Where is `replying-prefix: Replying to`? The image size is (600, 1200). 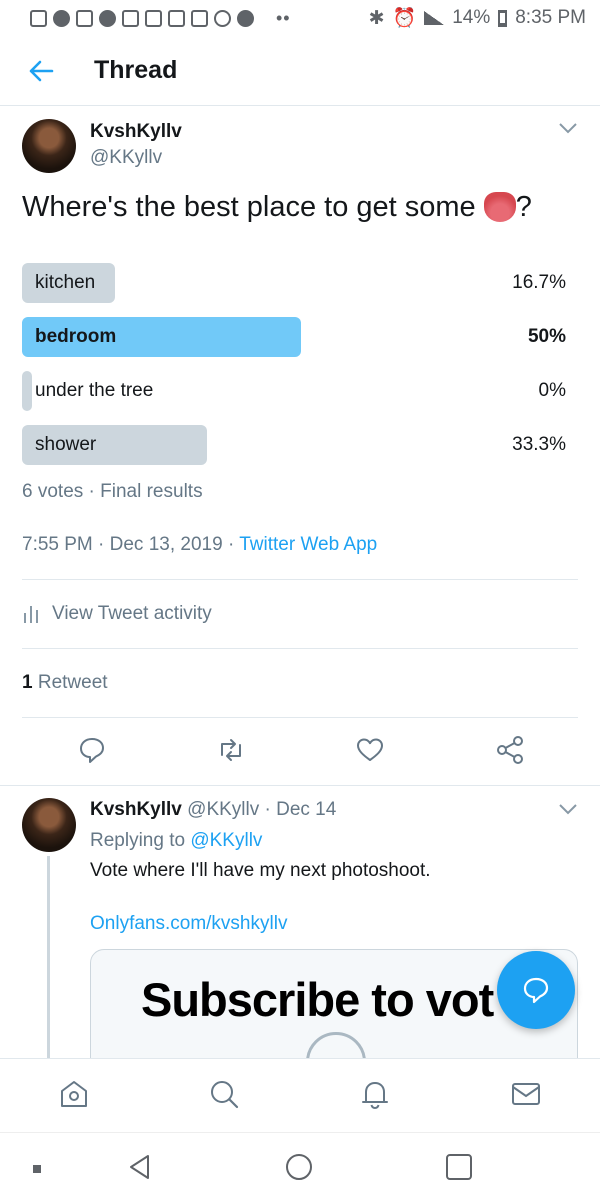 replying-prefix: Replying to is located at coordinates (140, 840).